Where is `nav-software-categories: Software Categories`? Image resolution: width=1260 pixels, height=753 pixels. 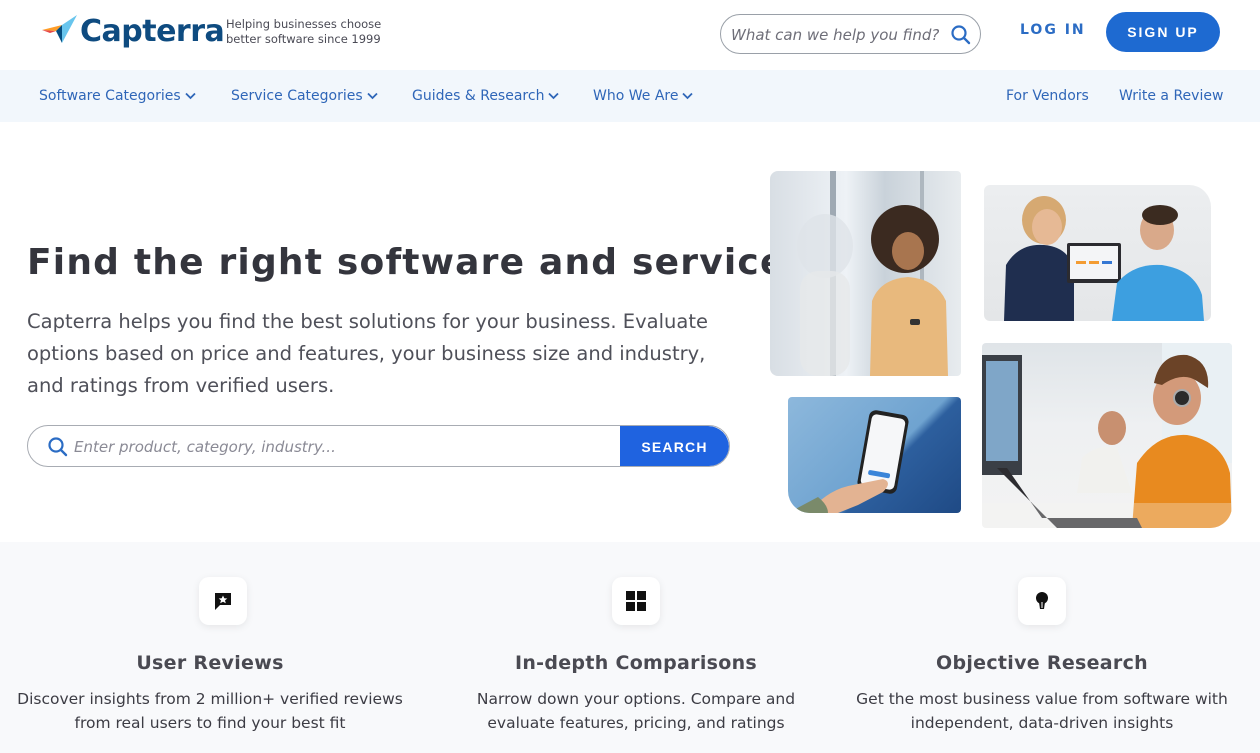
nav-software-categories: Software Categories is located at coordinates (117, 96).